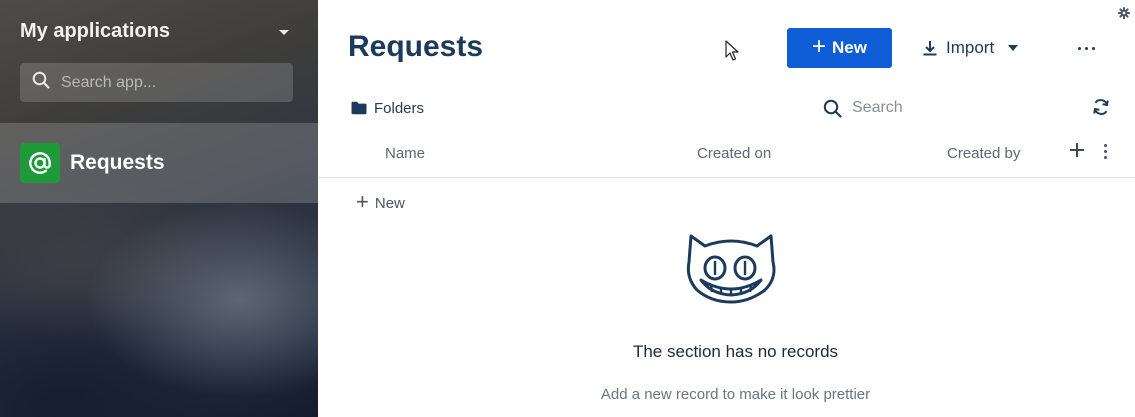 The height and width of the screenshot is (417, 1135). Describe the element at coordinates (405, 153) in the screenshot. I see `column-header-name: Name` at that location.